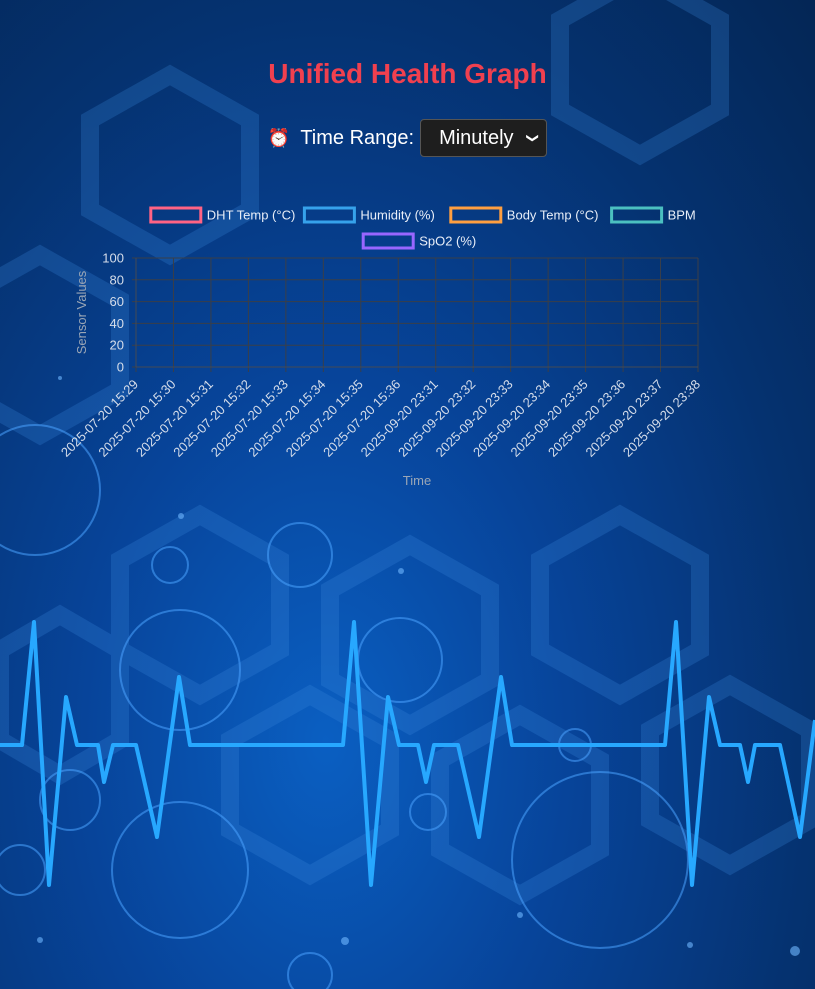 This screenshot has height=989, width=815. Describe the element at coordinates (417, 480) in the screenshot. I see `x-axis-title: Time` at that location.